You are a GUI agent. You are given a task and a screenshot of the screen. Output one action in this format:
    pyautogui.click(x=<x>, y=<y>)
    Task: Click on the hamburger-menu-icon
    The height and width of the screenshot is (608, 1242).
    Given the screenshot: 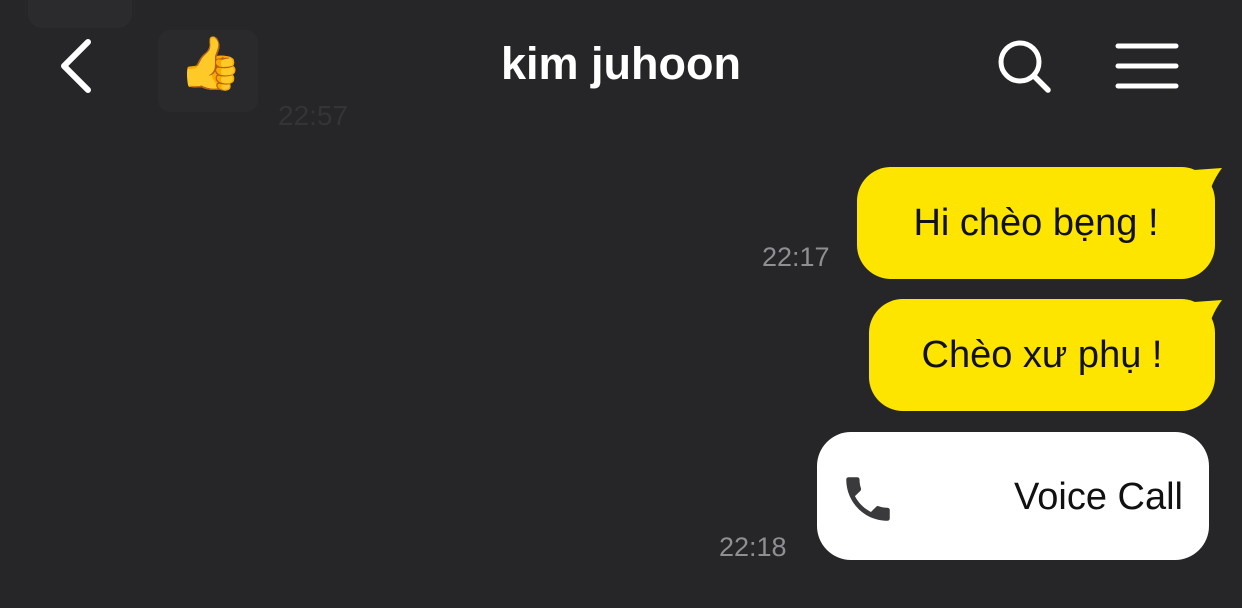 What is the action you would take?
    pyautogui.click(x=1147, y=66)
    